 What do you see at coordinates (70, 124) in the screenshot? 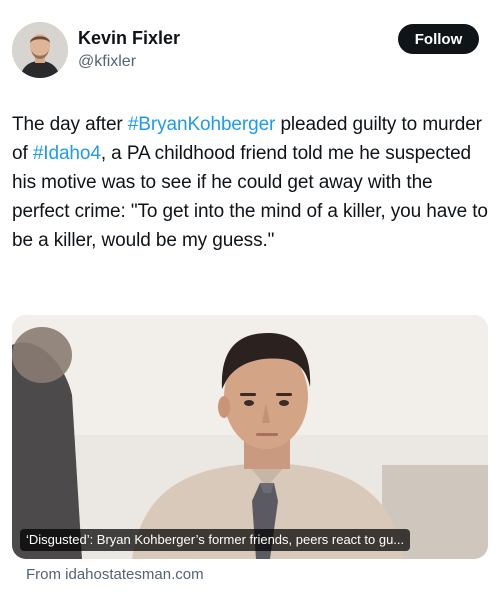
I see `tweet-text-segment: The day after` at bounding box center [70, 124].